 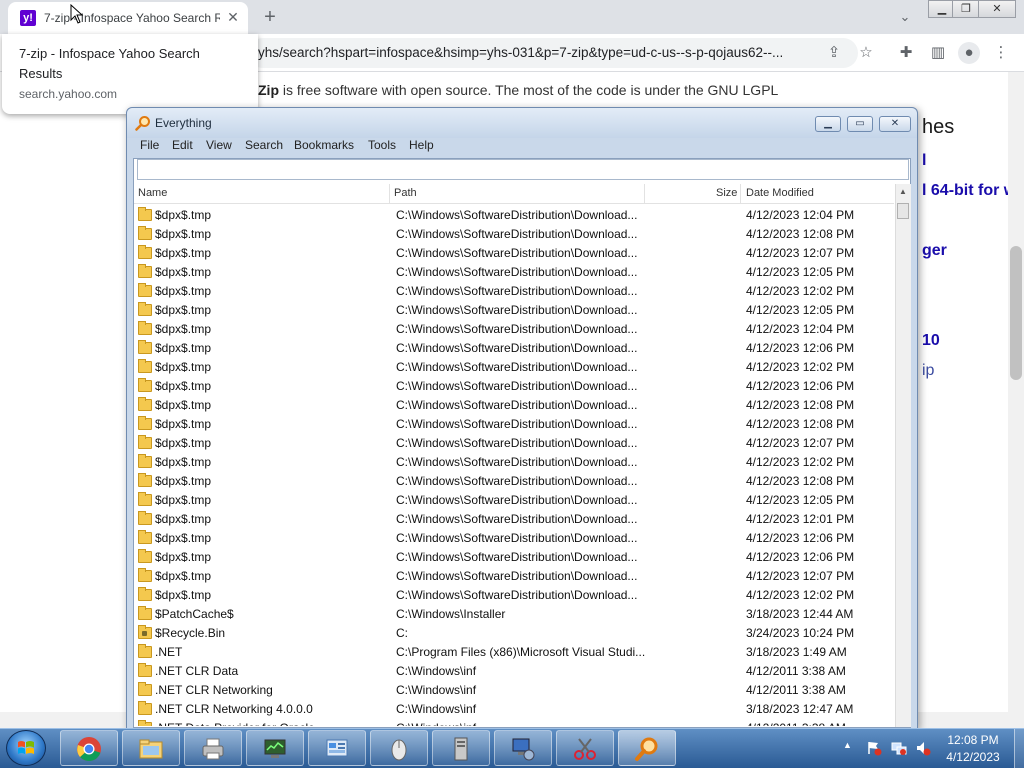 What do you see at coordinates (899, 748) in the screenshot?
I see `network-tray-icon` at bounding box center [899, 748].